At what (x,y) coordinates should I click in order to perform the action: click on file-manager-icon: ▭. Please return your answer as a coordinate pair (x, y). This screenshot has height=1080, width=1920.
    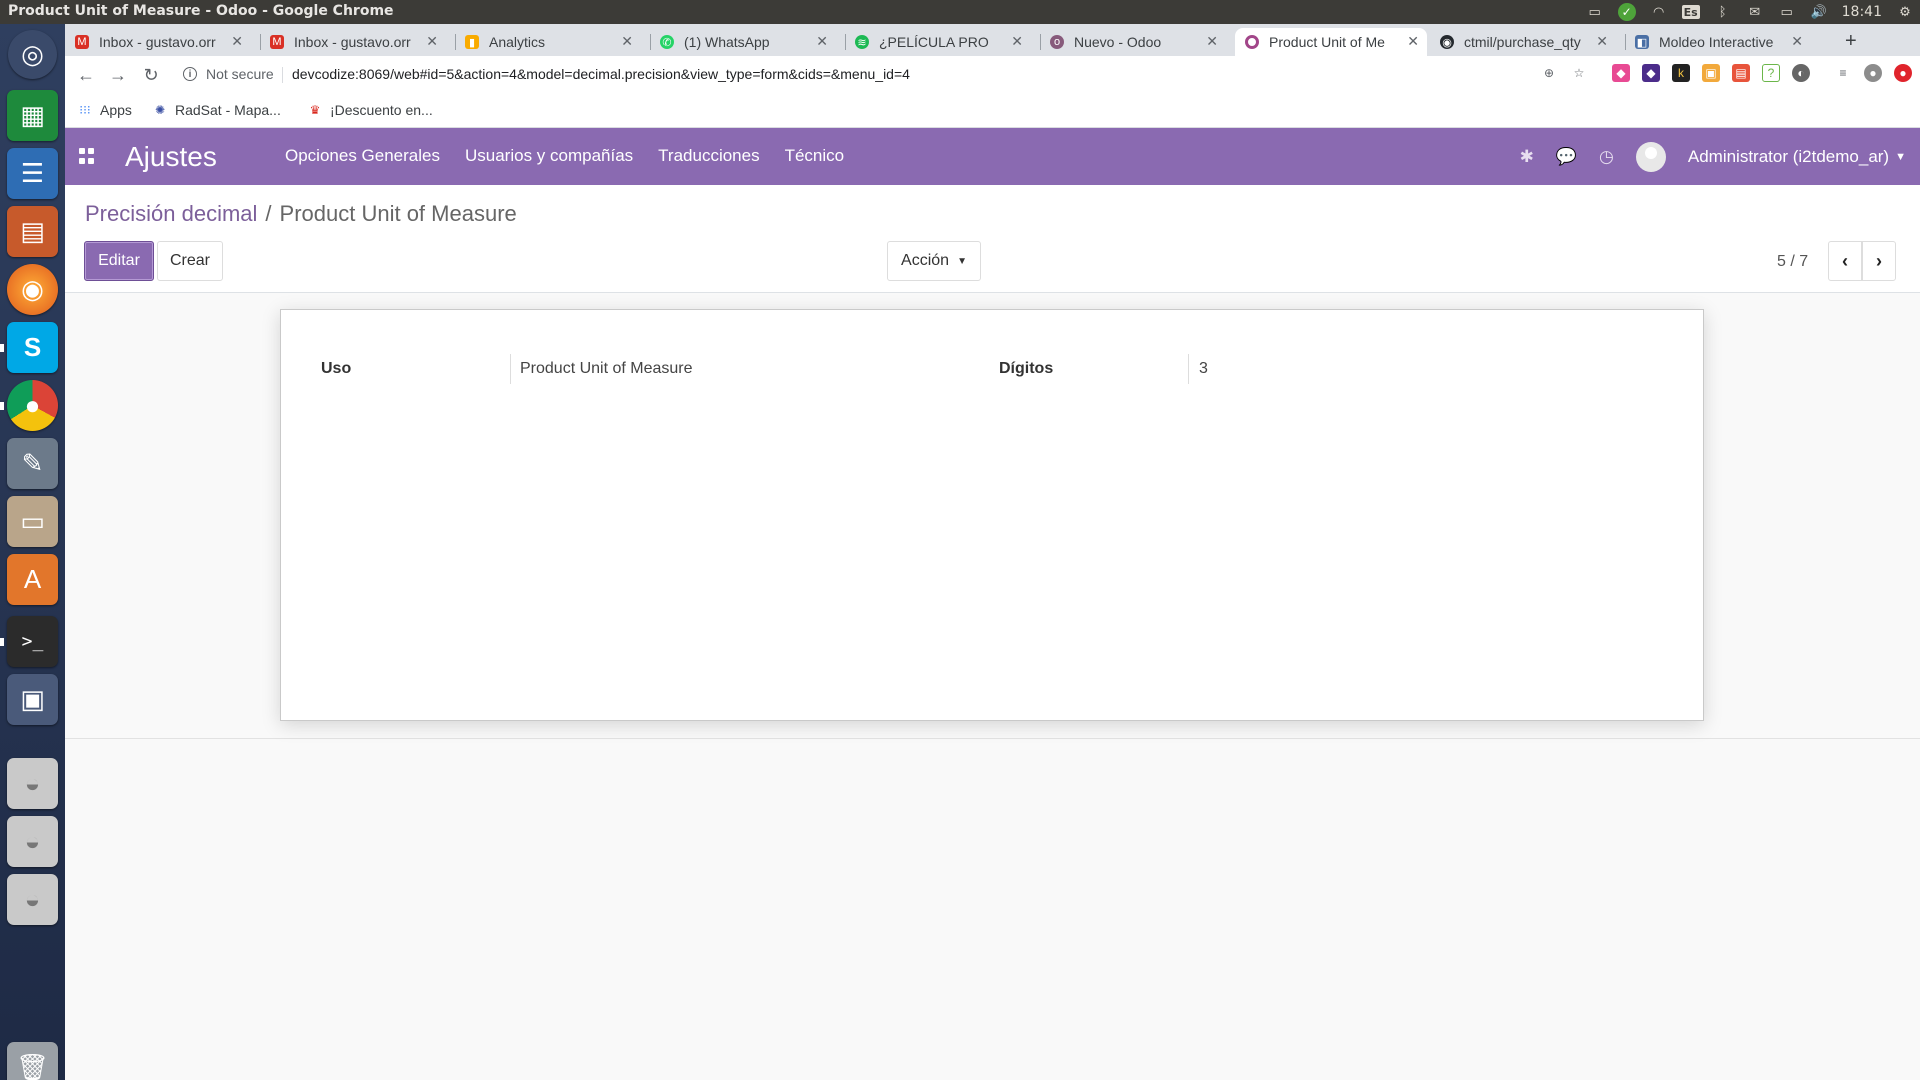
    Looking at the image, I should click on (32, 521).